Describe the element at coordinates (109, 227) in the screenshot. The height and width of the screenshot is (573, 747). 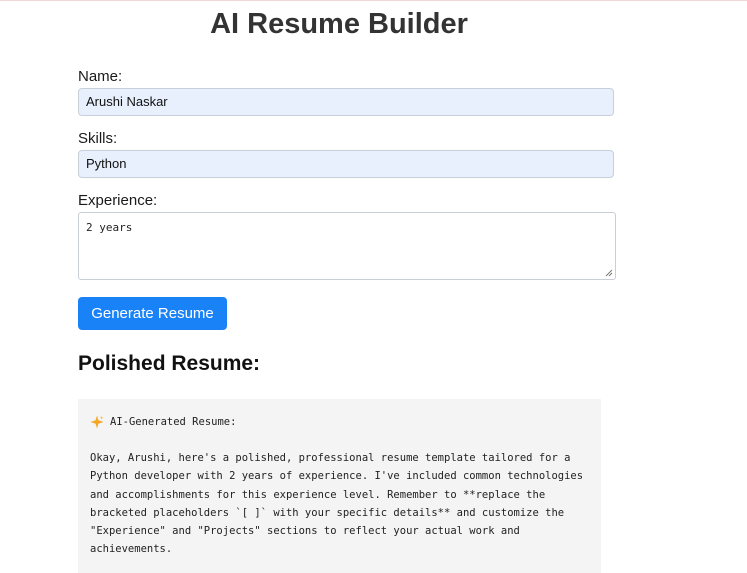
I see `experience-value: 2 years` at that location.